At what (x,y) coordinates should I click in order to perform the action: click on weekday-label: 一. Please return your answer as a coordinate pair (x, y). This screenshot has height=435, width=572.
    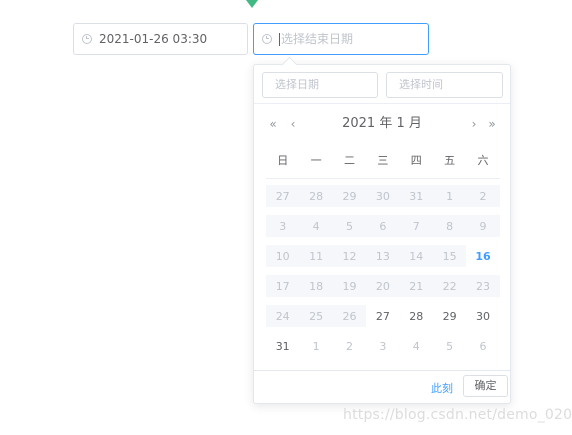
    Looking at the image, I should click on (316, 160).